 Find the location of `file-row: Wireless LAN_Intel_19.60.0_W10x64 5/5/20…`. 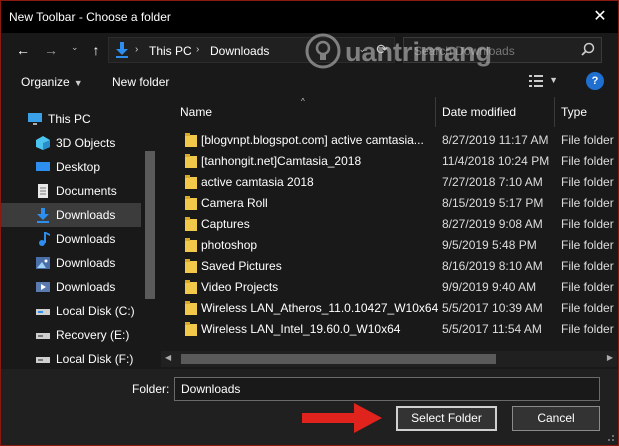

file-row: Wireless LAN_Intel_19.60.0_W10x64 5/5/20… is located at coordinates (389, 329).